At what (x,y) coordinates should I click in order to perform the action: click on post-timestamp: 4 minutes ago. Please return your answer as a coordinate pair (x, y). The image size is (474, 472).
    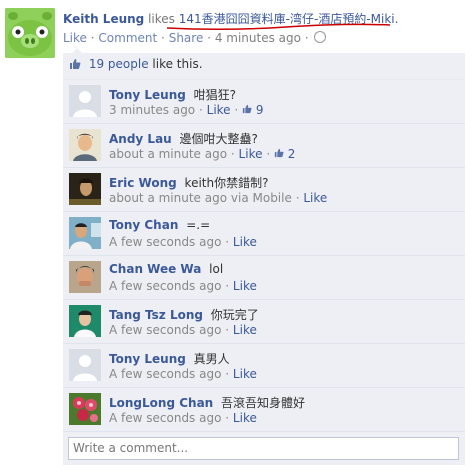
    Looking at the image, I should click on (257, 38).